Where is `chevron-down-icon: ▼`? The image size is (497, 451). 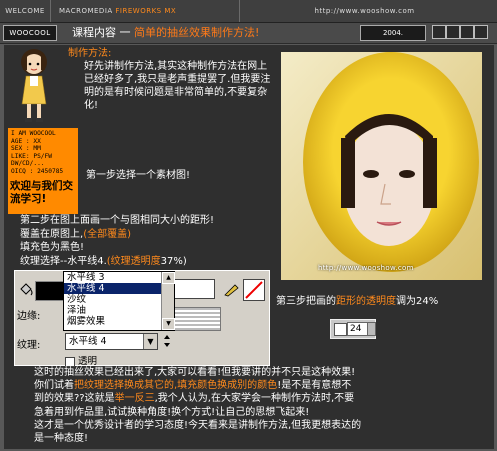
chevron-down-icon: ▼ is located at coordinates (150, 341).